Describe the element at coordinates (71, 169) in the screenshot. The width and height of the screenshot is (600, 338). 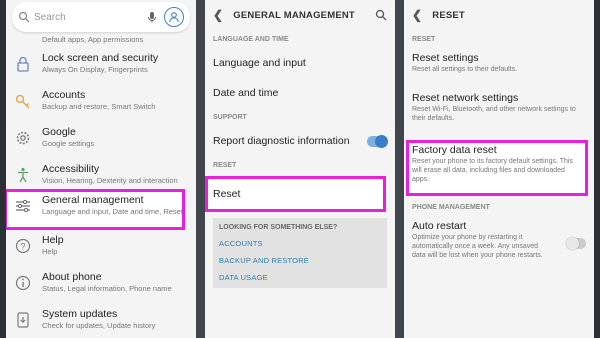
I see `item-label: Accessibility` at that location.